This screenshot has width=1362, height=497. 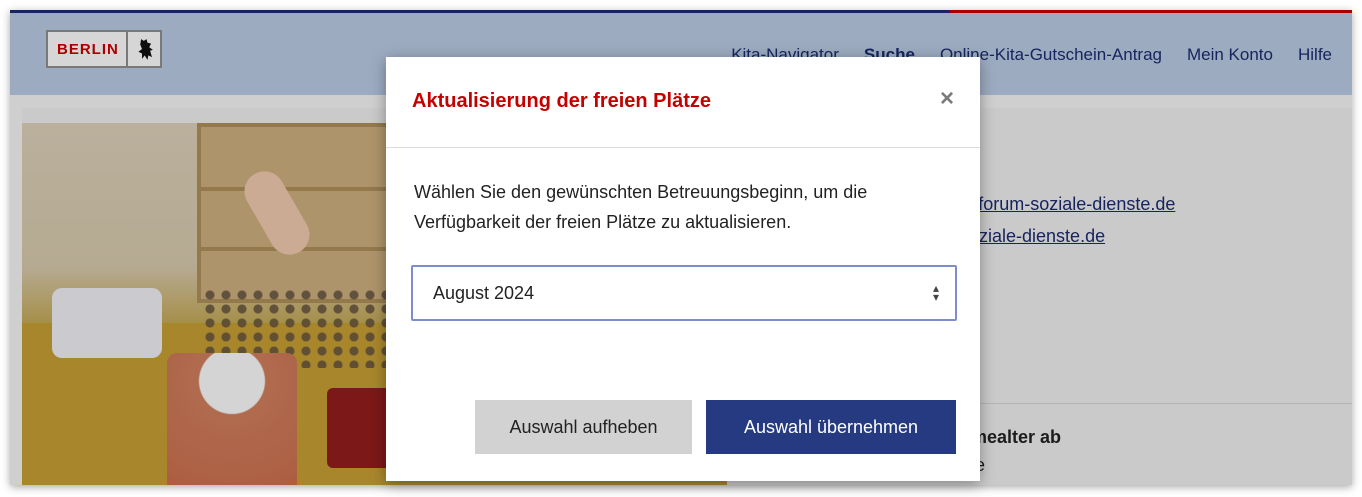 What do you see at coordinates (561, 101) in the screenshot?
I see `dialog-title: Aktualisierung der freien Plätze` at bounding box center [561, 101].